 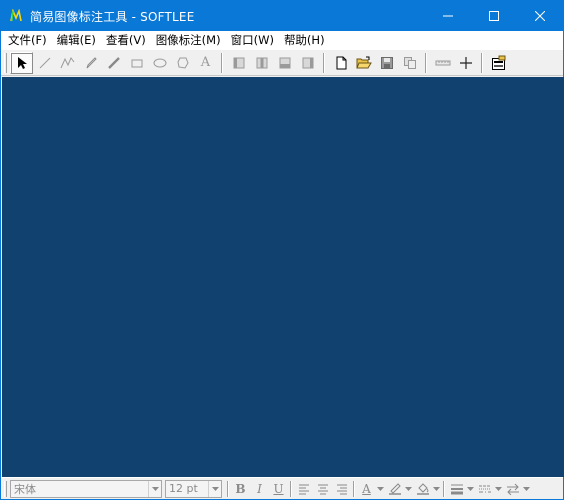 I want to click on line-style-icon, so click(x=484, y=488).